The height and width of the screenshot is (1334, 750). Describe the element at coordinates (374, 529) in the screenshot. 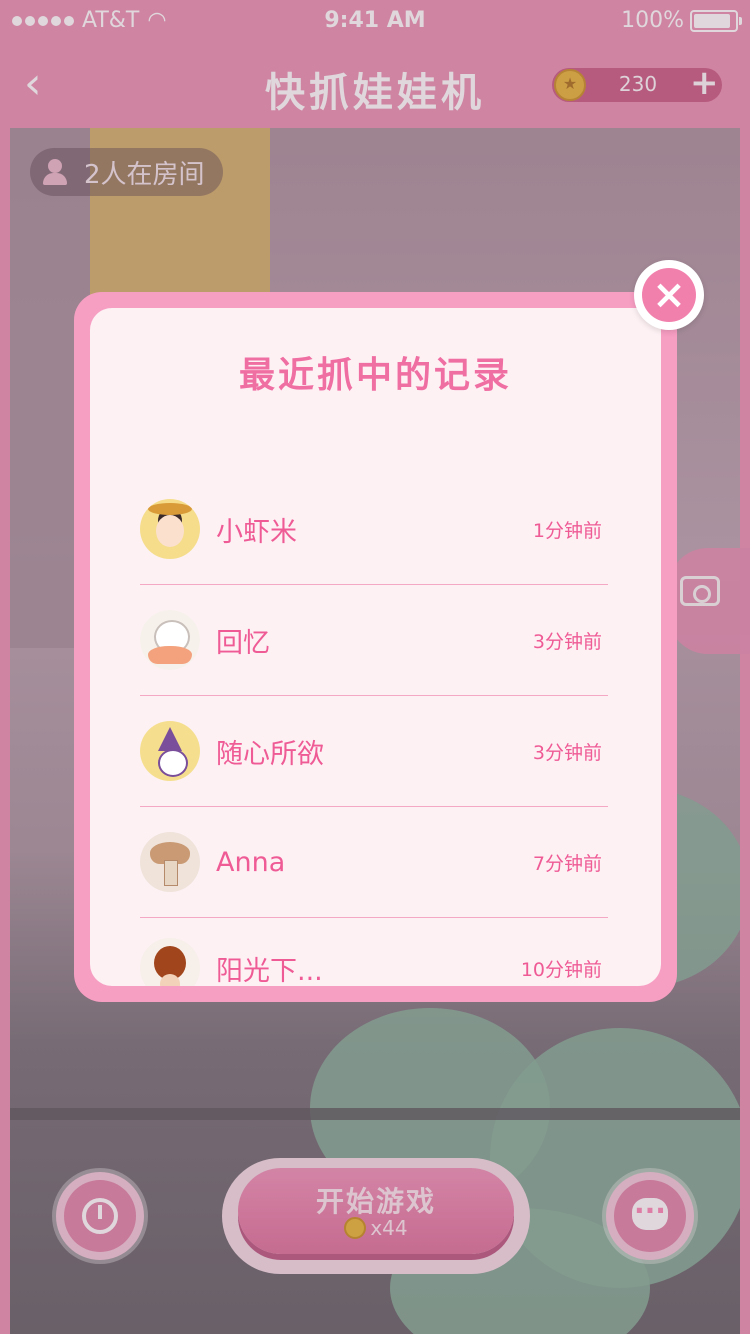

I see `list-item: 小虾米 1分钟前` at that location.